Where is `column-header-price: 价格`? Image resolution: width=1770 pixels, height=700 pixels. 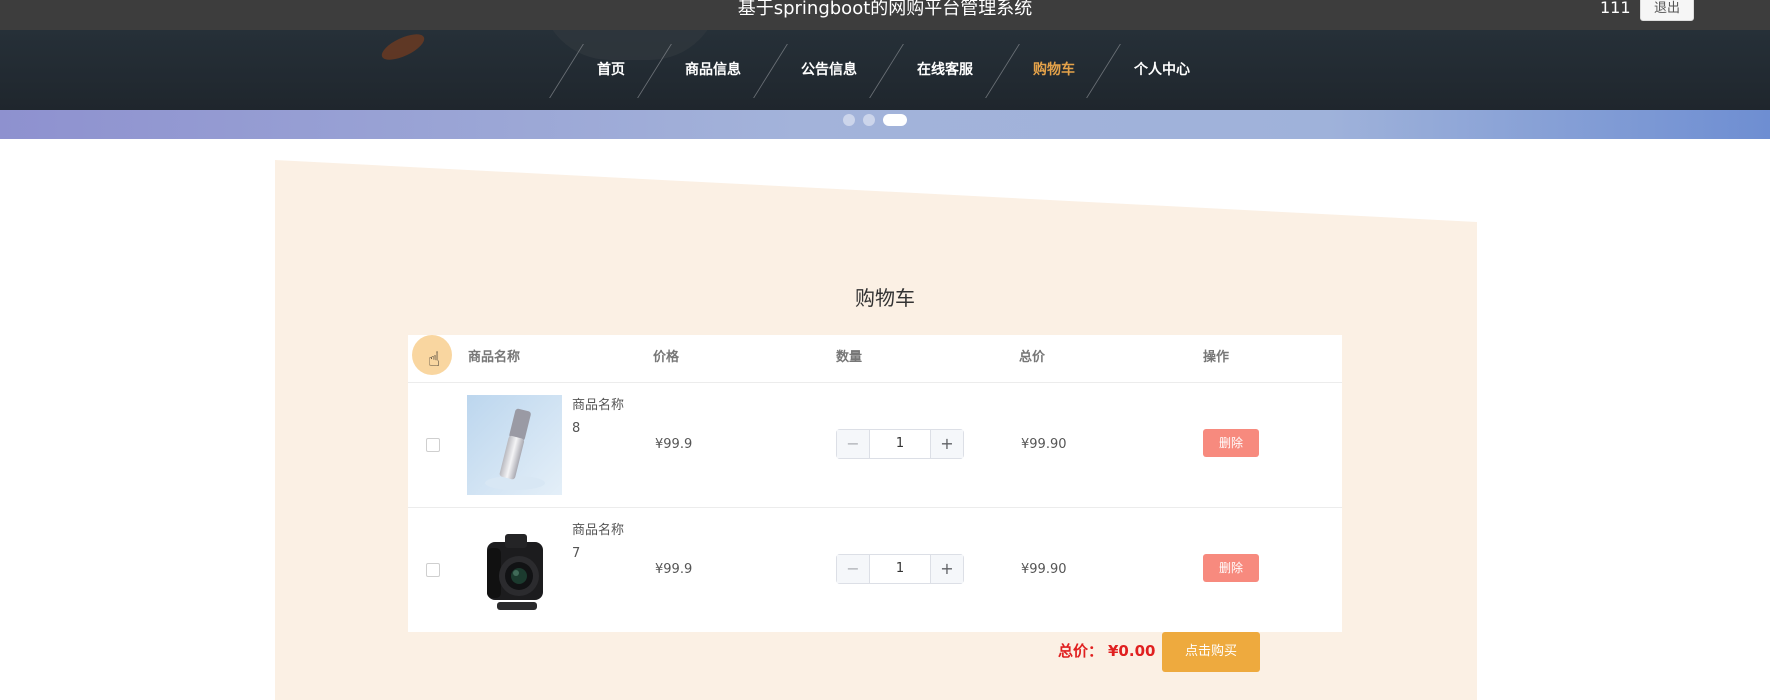
column-header-price: 价格 is located at coordinates (666, 357).